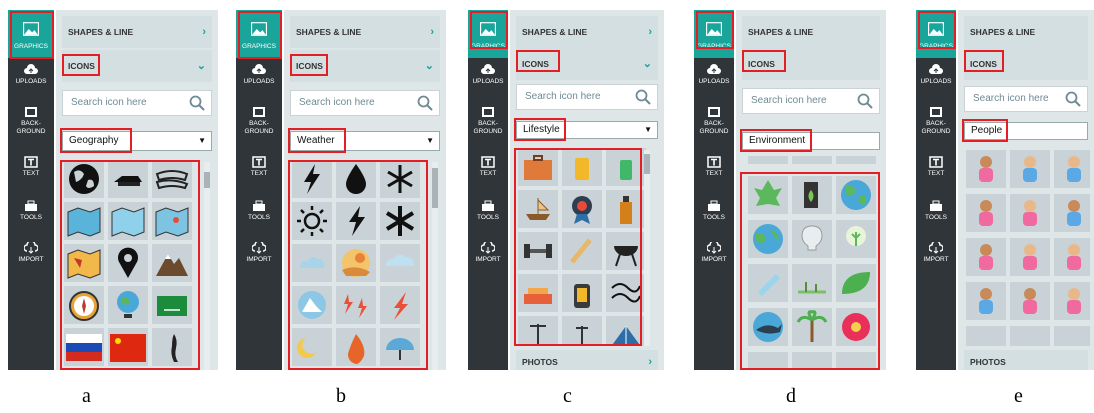 This screenshot has height=413, width=1094. I want to click on cloud-upload-icon, so click(714, 69).